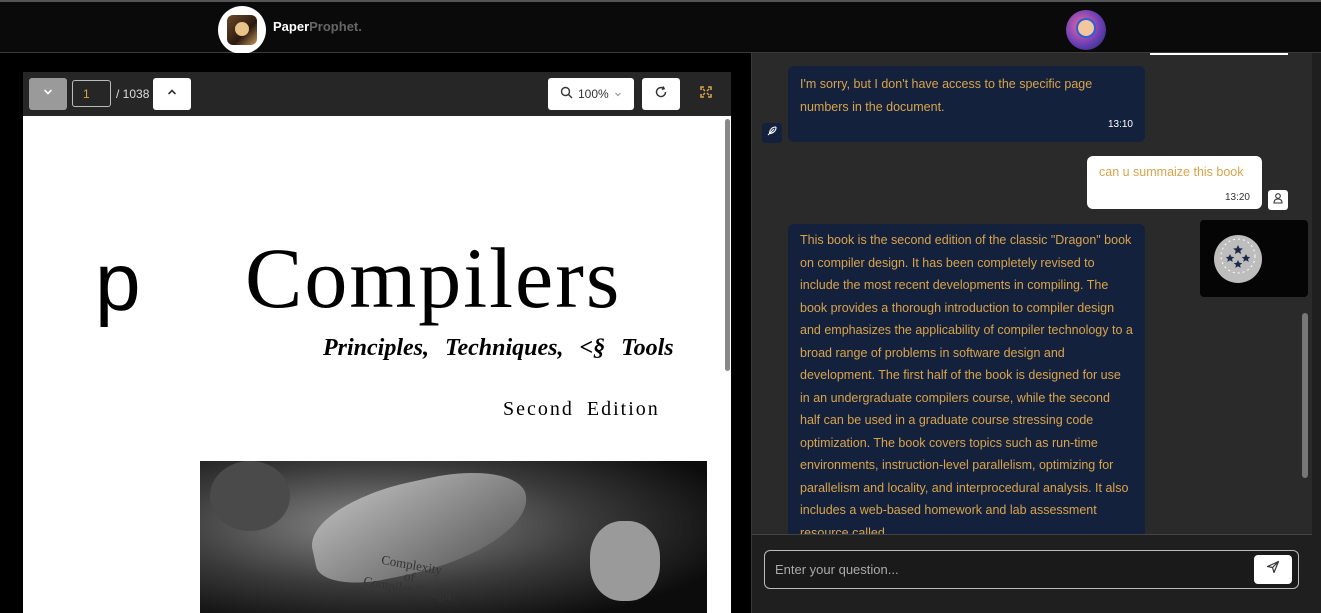  Describe the element at coordinates (581, 409) in the screenshot. I see `book-edition: Second Edition` at that location.